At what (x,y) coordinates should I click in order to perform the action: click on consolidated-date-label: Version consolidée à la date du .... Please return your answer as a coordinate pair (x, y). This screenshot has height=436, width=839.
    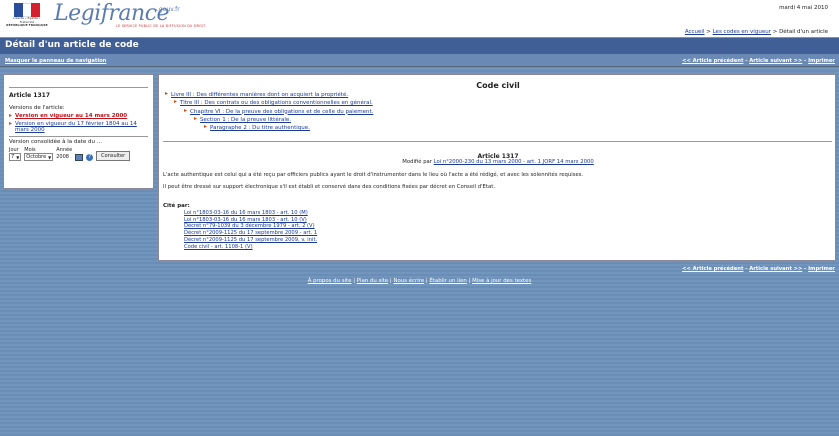
    Looking at the image, I should click on (56, 142).